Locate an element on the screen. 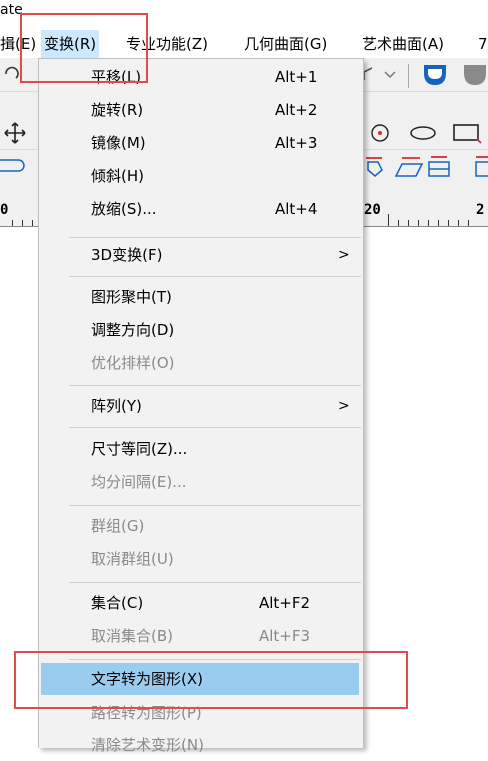 The image size is (488, 761). ruler-label-partial: 2 is located at coordinates (480, 210).